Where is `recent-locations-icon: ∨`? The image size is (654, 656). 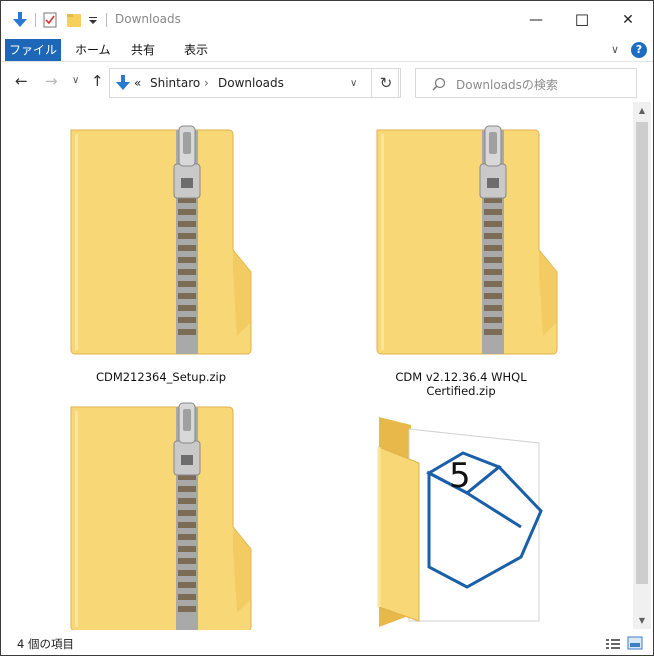
recent-locations-icon: ∨ is located at coordinates (75, 80).